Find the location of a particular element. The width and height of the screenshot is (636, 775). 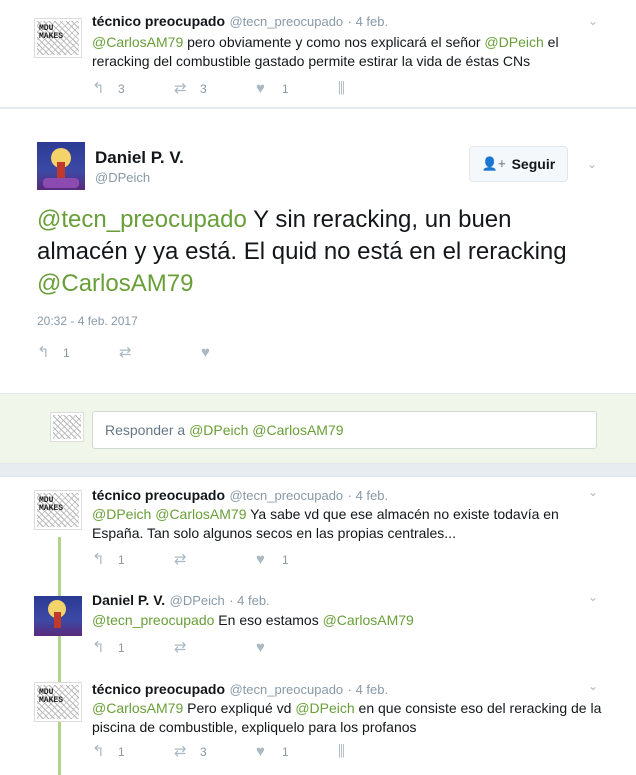

main-timestamp: 20:32 - 4 feb. 2017 is located at coordinates (87, 321).